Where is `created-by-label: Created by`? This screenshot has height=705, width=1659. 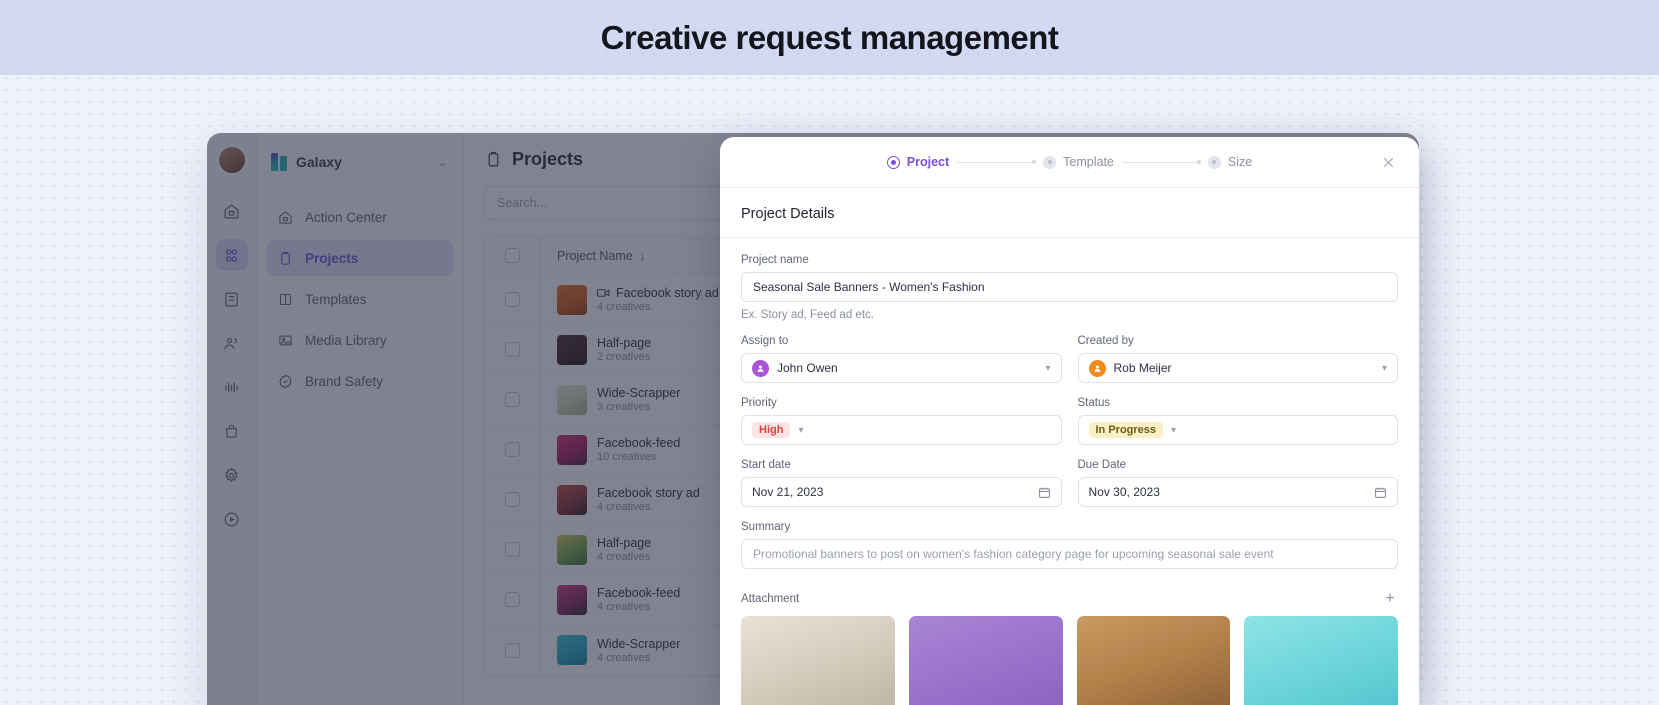 created-by-label: Created by is located at coordinates (1105, 341).